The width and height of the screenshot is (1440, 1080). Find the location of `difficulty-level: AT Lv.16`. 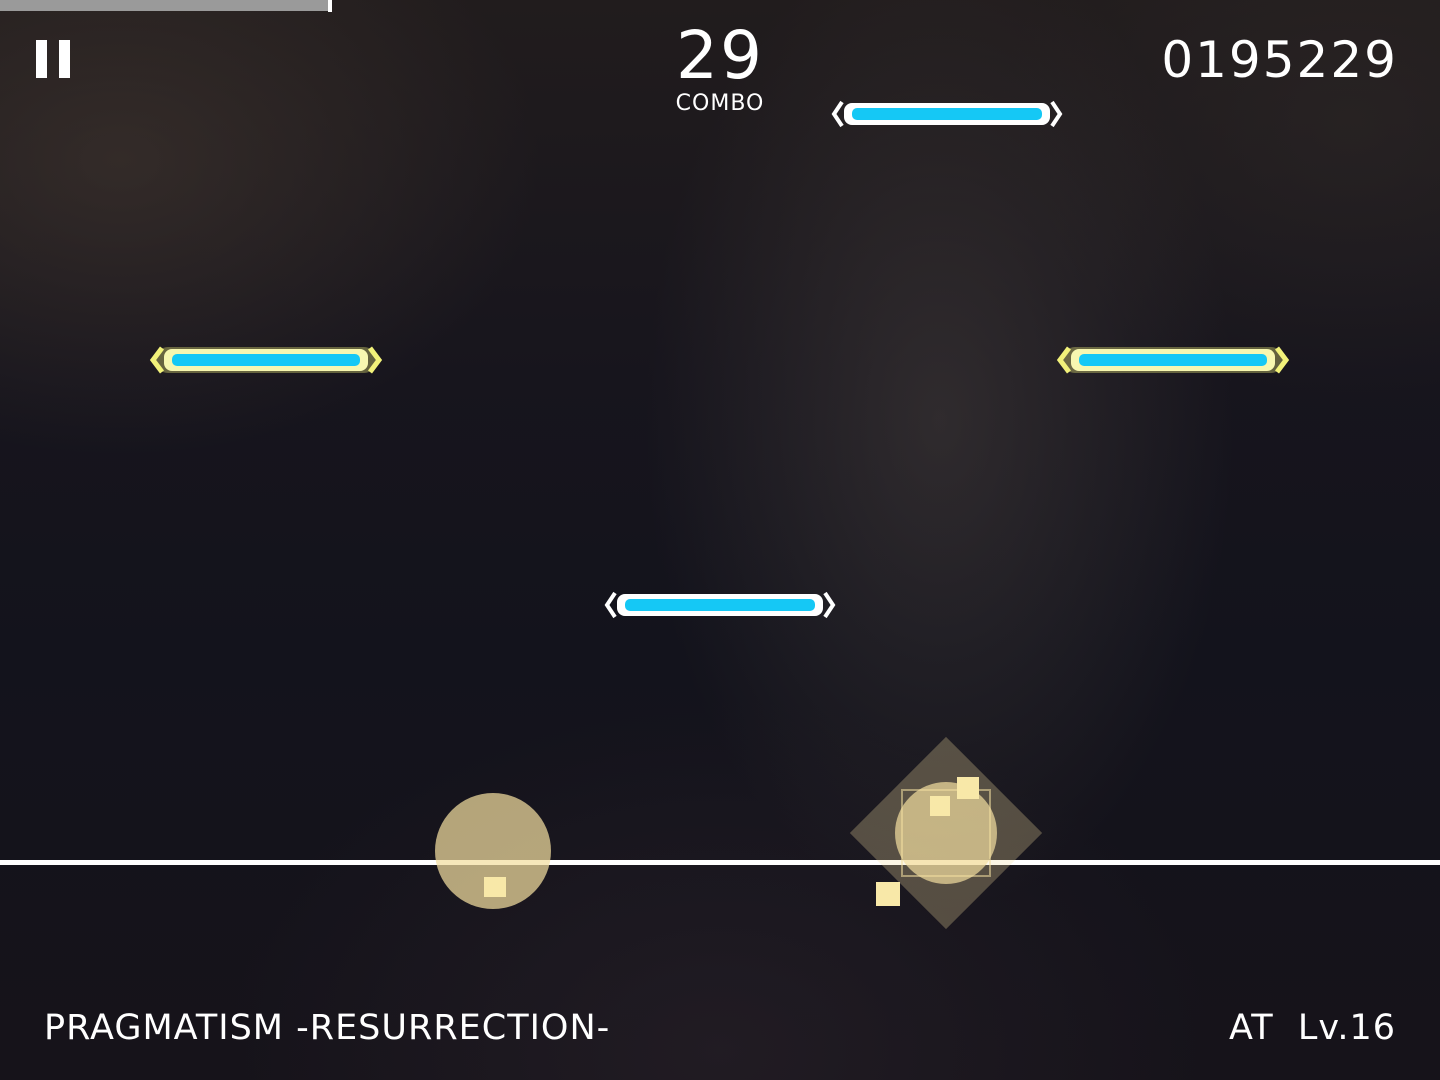

difficulty-level: AT Lv.16 is located at coordinates (1312, 1028).